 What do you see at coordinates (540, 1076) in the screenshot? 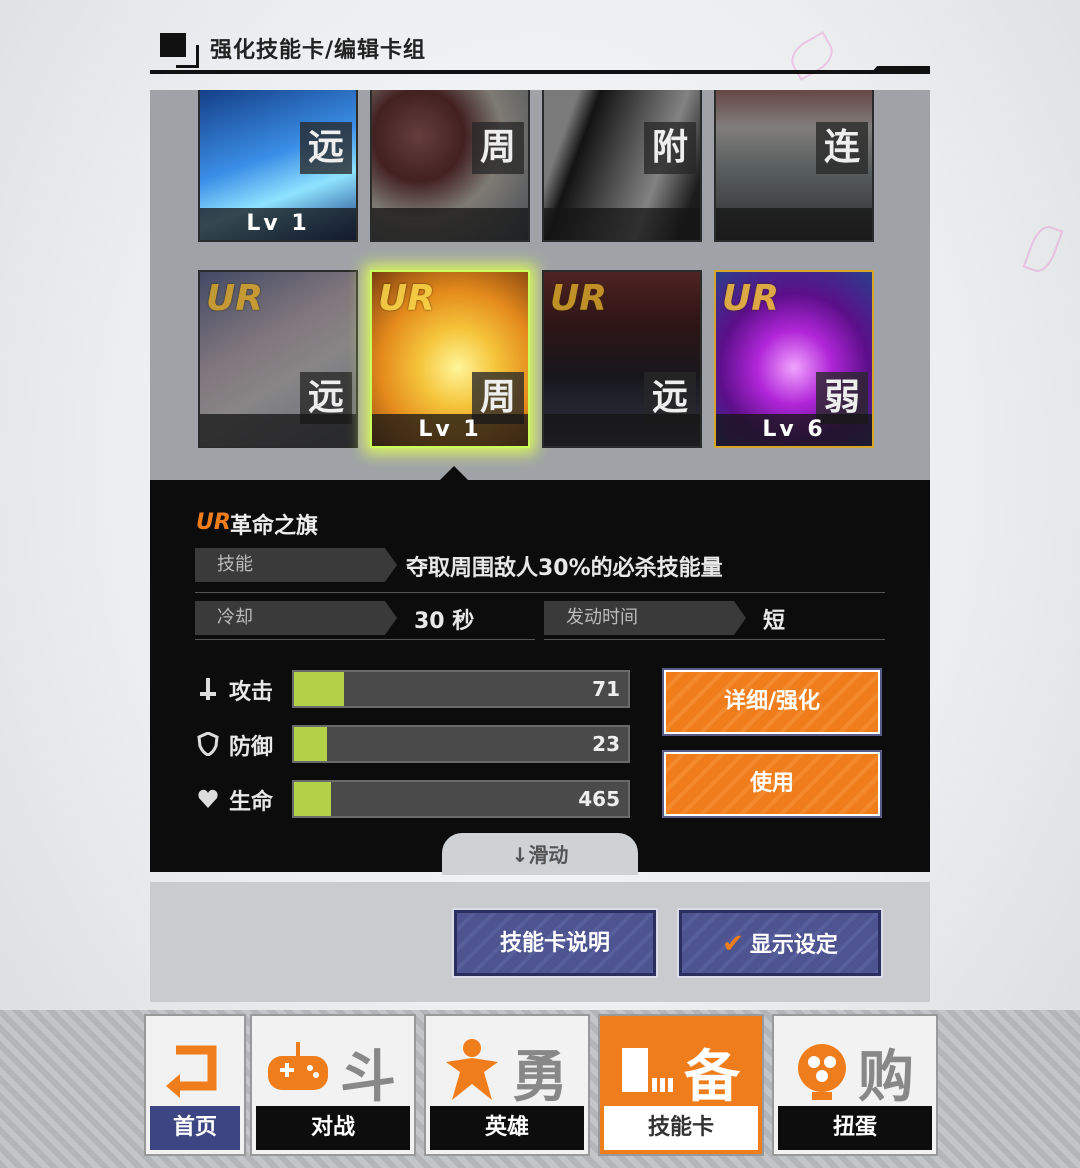
I see `svg-text: 勇` at bounding box center [540, 1076].